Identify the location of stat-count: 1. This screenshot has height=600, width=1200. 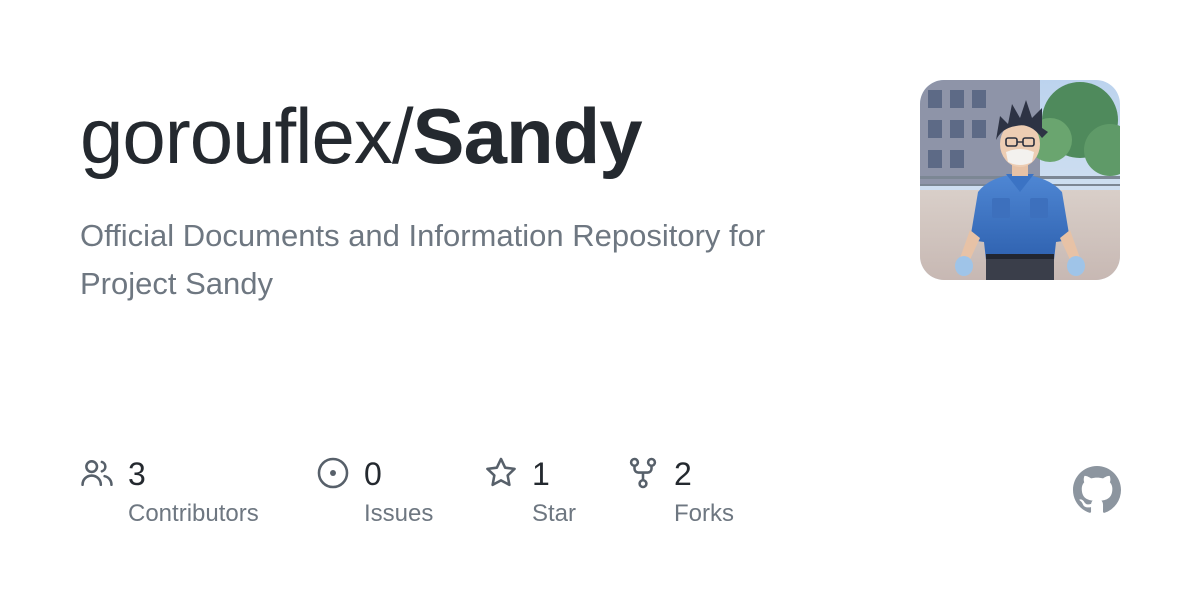
(541, 474).